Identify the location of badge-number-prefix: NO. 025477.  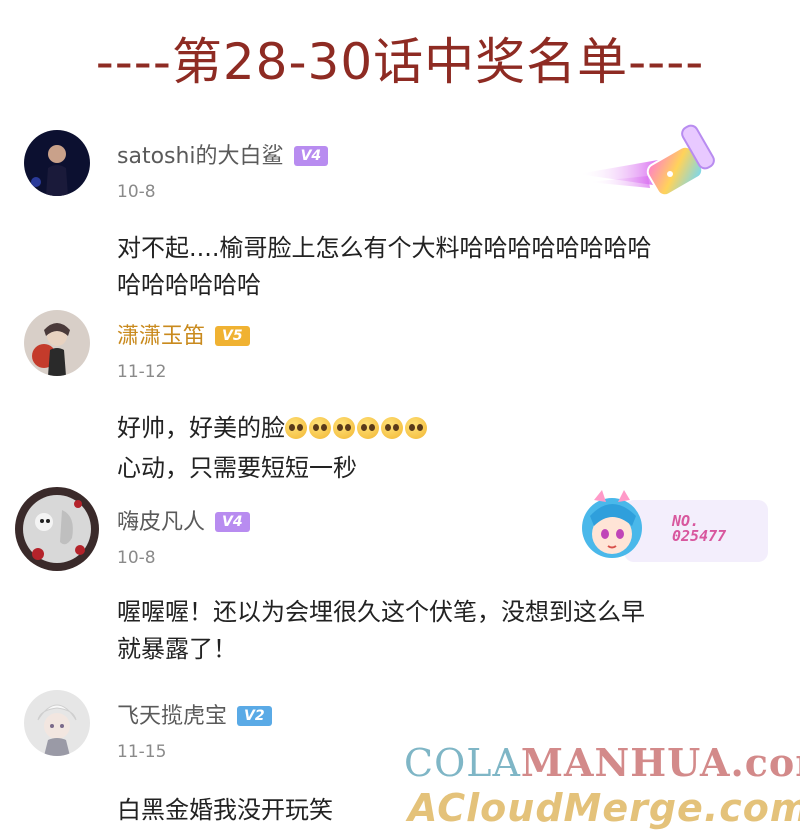
(699, 528).